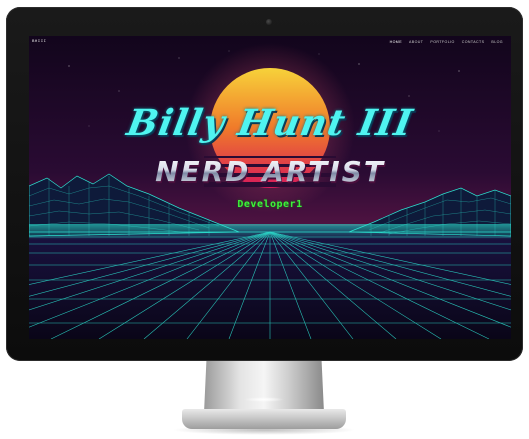 The width and height of the screenshot is (529, 439). I want to click on hero-main-title: NERD ARTIST, so click(270, 171).